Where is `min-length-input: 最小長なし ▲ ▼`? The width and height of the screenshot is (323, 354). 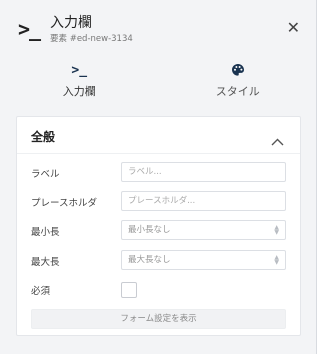 min-length-input: 最小長なし ▲ ▼ is located at coordinates (203, 230).